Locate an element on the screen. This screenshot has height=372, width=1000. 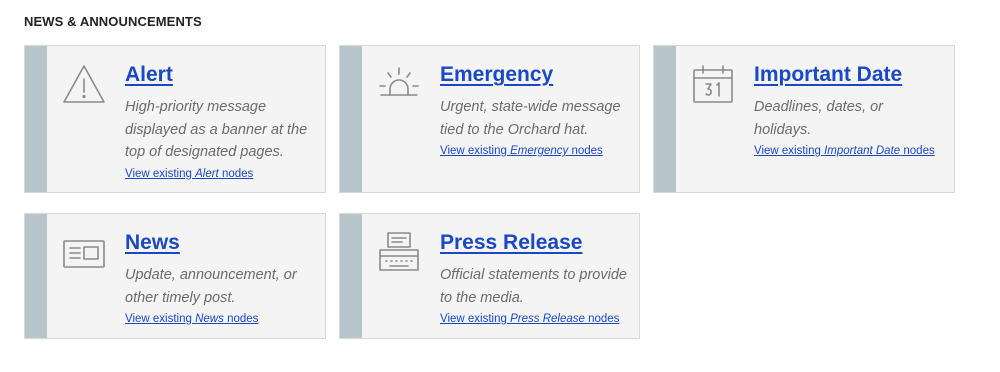
section-title: NEWS & ANNOUNCEMENTS is located at coordinates (113, 21).